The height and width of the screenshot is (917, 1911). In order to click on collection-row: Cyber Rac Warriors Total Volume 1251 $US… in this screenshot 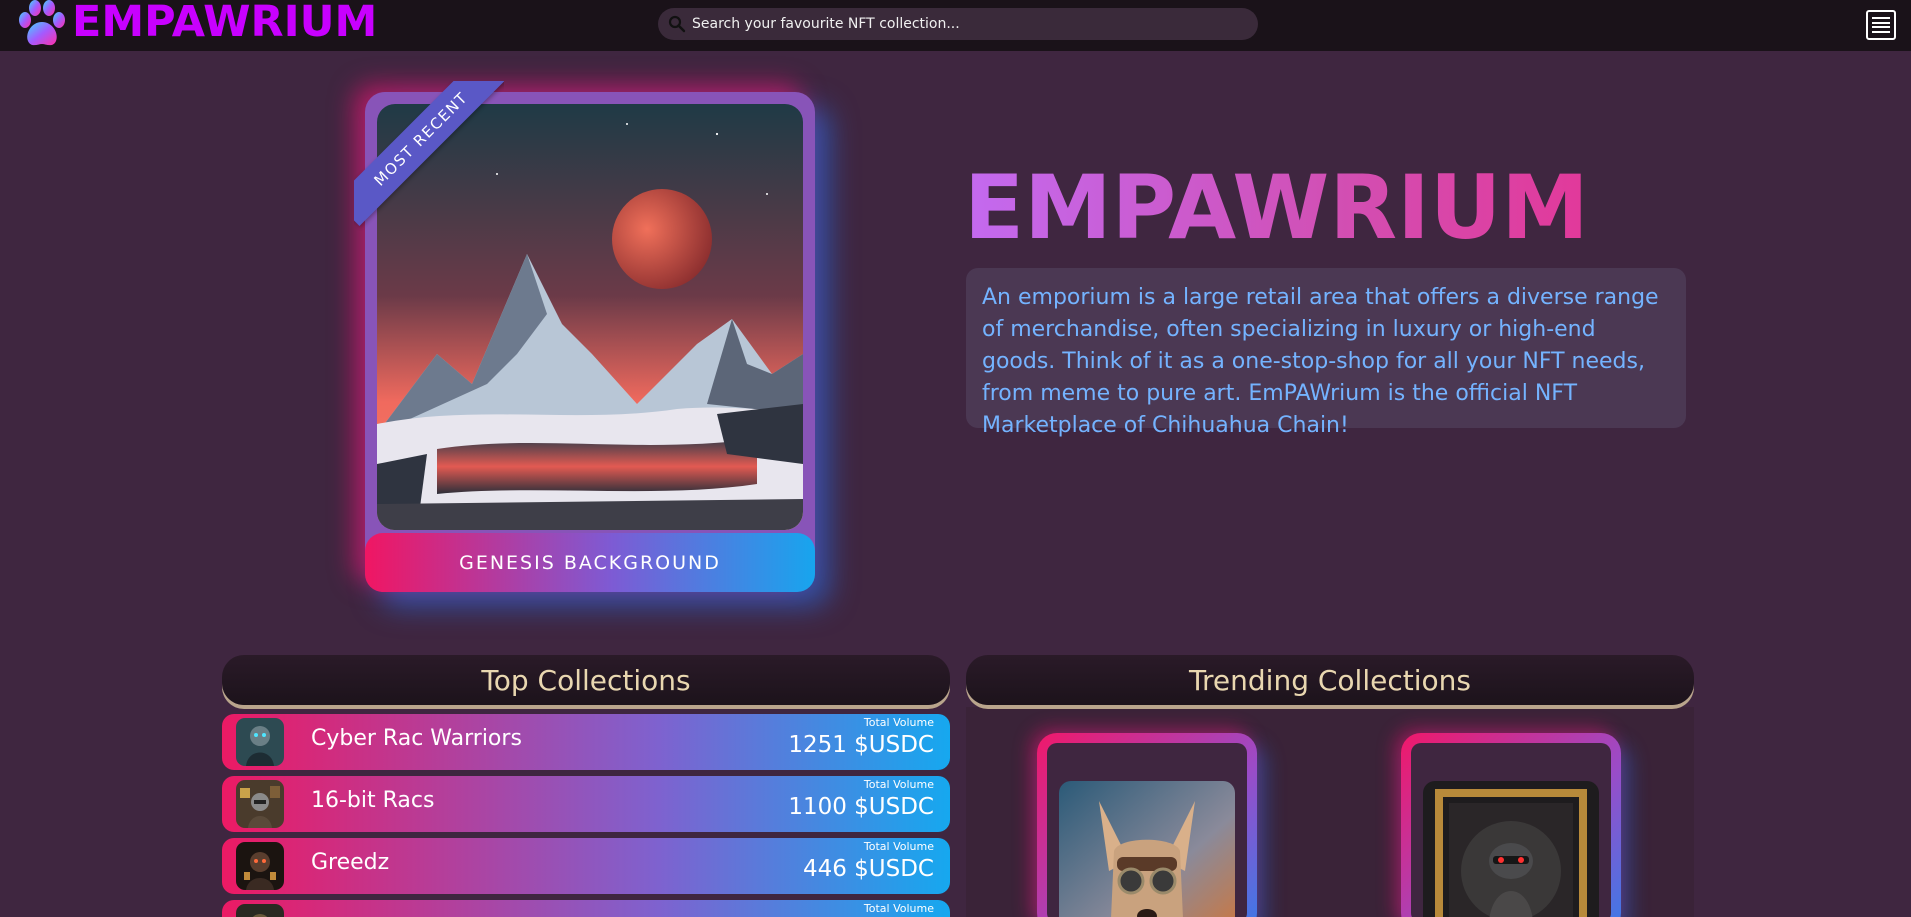, I will do `click(586, 742)`.